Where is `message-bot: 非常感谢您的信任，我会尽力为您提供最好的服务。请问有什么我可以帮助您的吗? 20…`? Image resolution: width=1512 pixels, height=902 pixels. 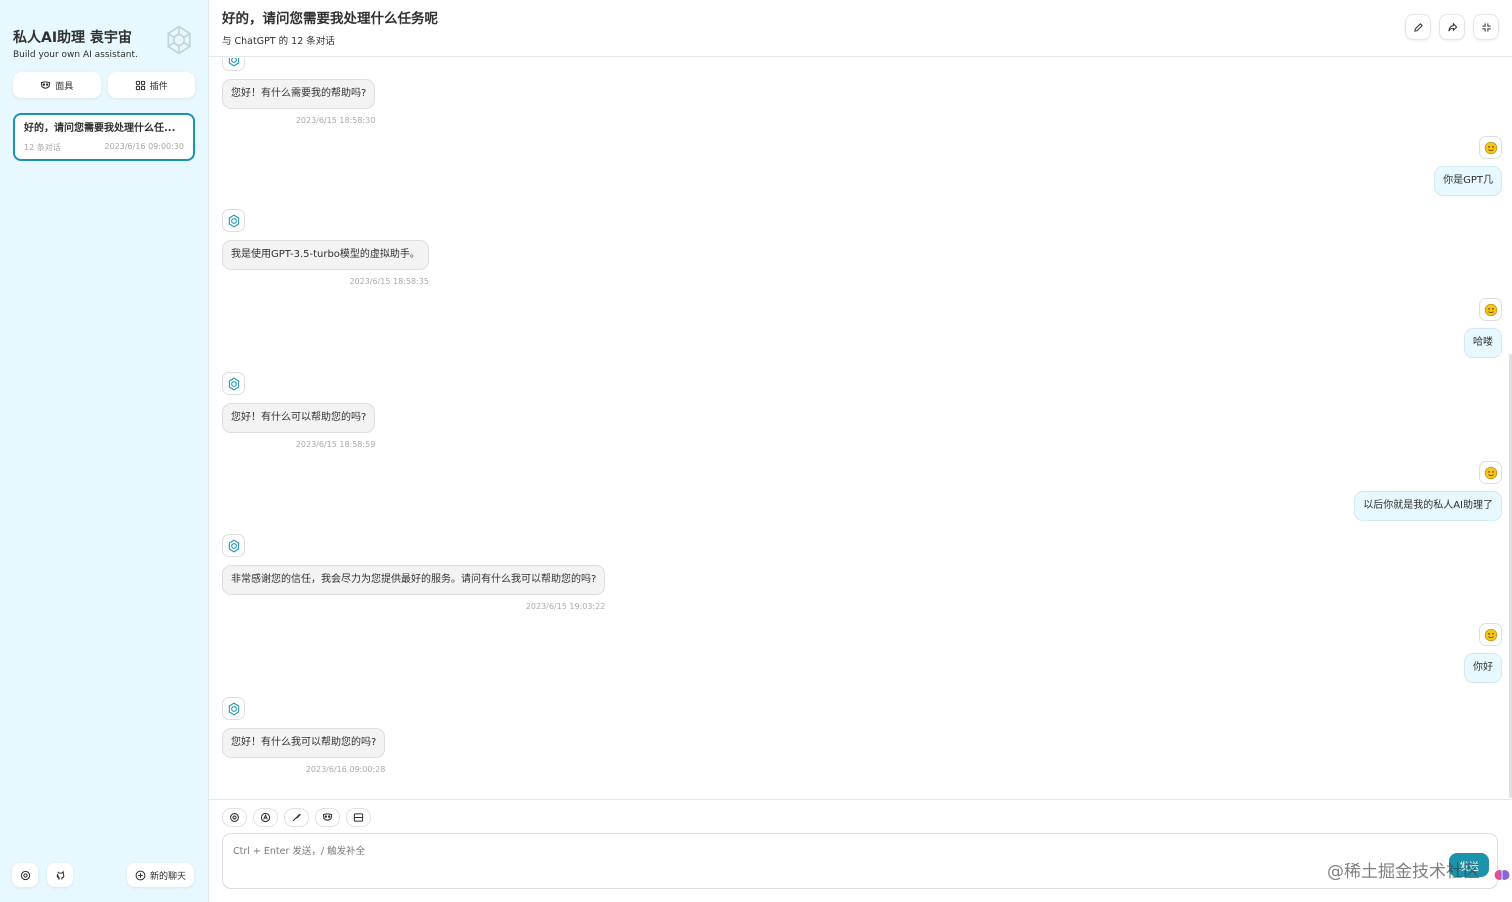 message-bot: 非常感谢您的信任，我会尽力为您提供最好的服务。请问有什么我可以帮助您的吗? 20… is located at coordinates (414, 572).